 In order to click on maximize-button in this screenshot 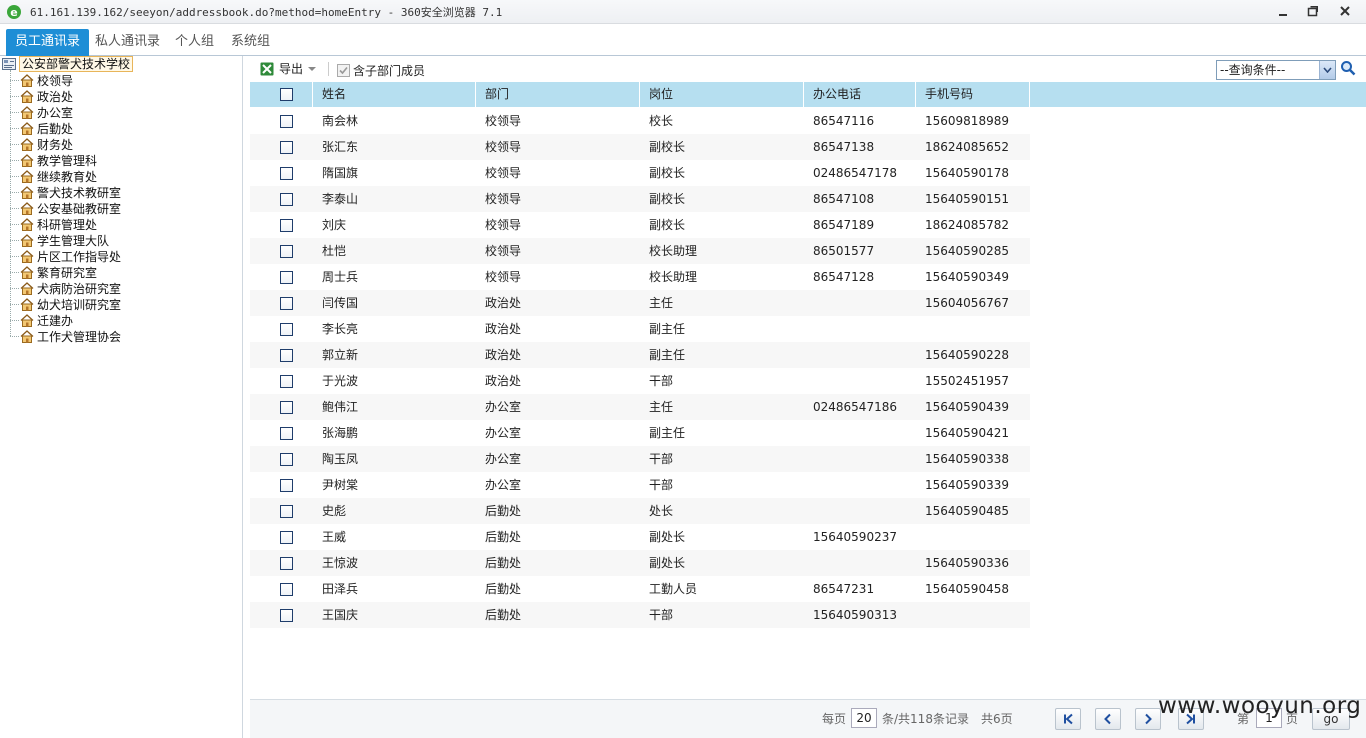, I will do `click(1313, 11)`.